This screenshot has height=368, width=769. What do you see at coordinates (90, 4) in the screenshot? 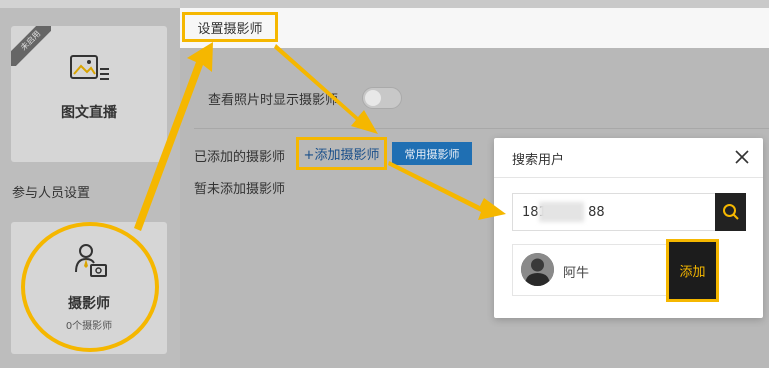
I see `top-strip` at bounding box center [90, 4].